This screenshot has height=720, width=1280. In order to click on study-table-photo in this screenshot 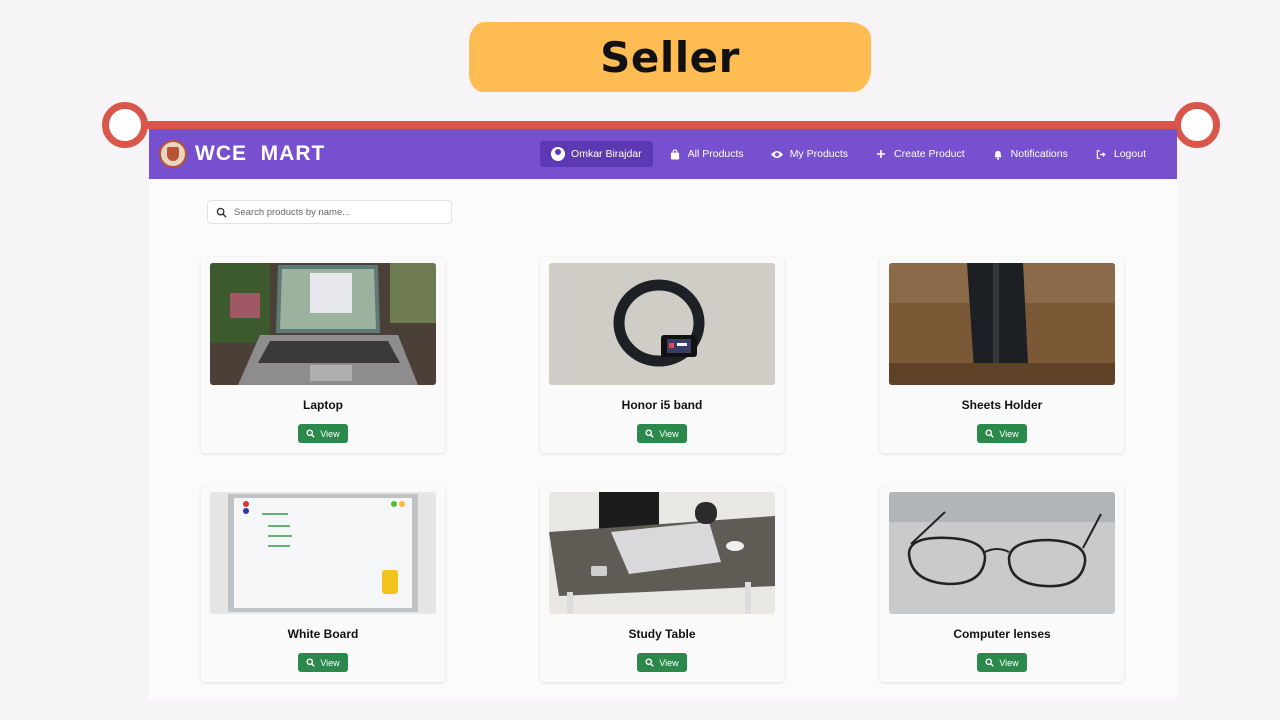, I will do `click(662, 553)`.